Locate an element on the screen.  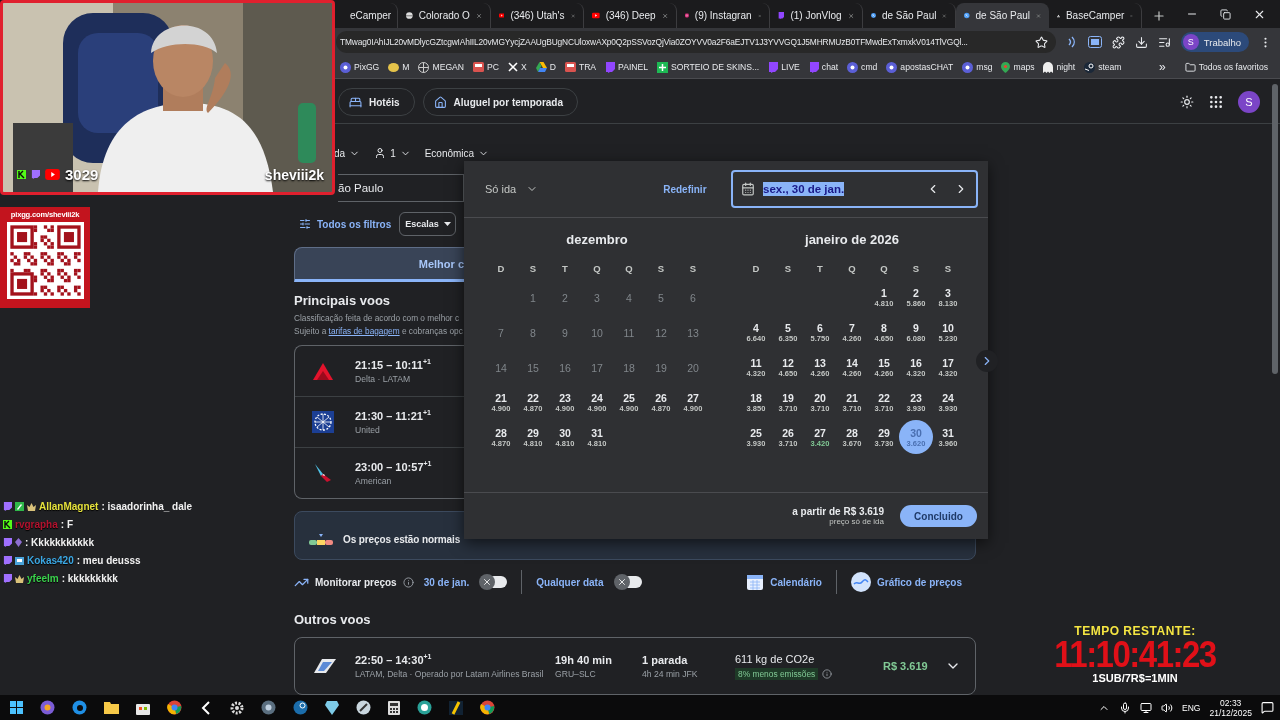
any-date-label: Qualquer data is located at coordinates (570, 582).